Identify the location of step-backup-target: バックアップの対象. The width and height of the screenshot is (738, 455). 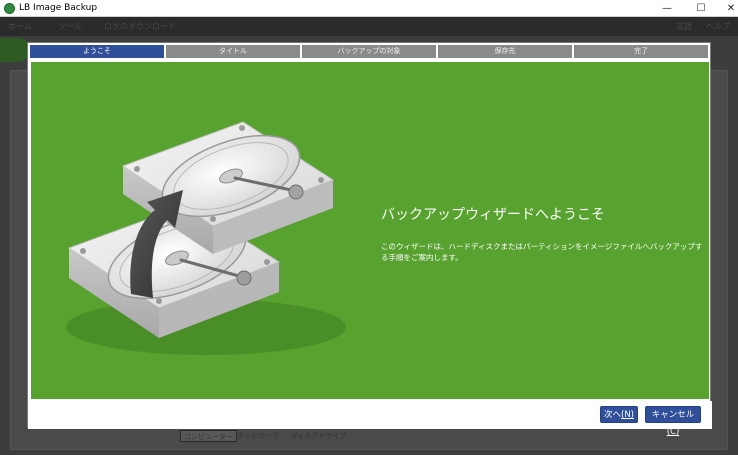
(369, 51).